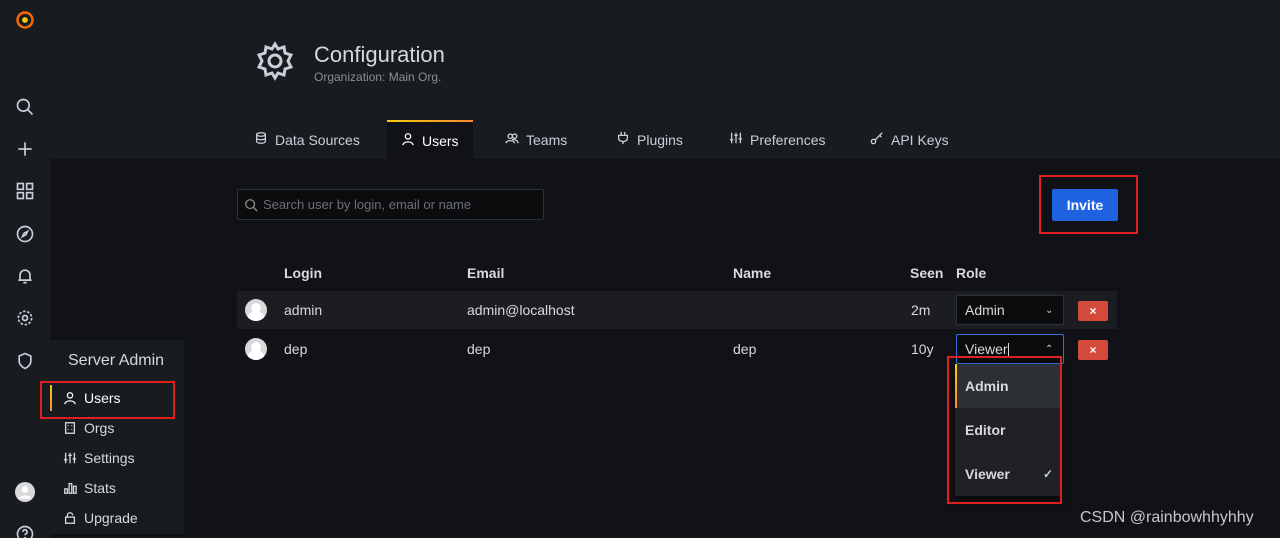  What do you see at coordinates (25, 20) in the screenshot?
I see `grafana-logo-icon` at bounding box center [25, 20].